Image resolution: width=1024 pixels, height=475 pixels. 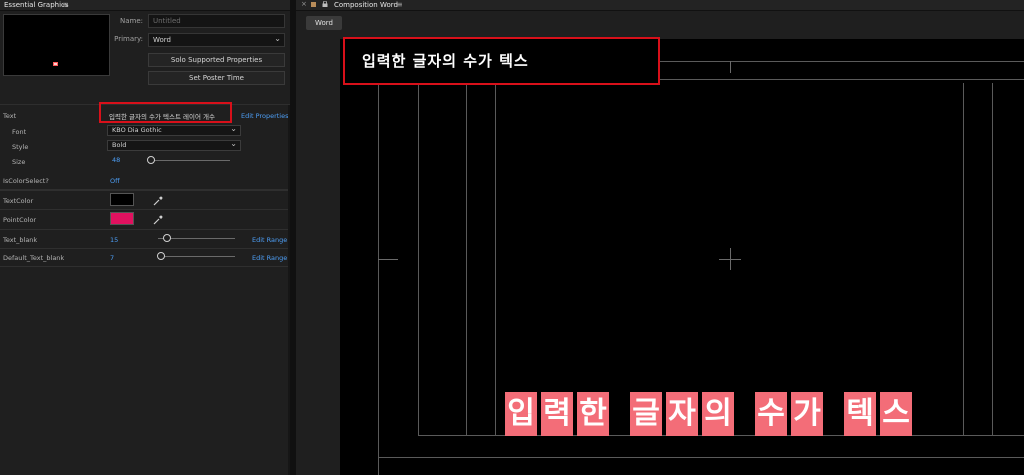 I want to click on font-dropdown: KBO Dia Gothic ⌄, so click(x=174, y=130).